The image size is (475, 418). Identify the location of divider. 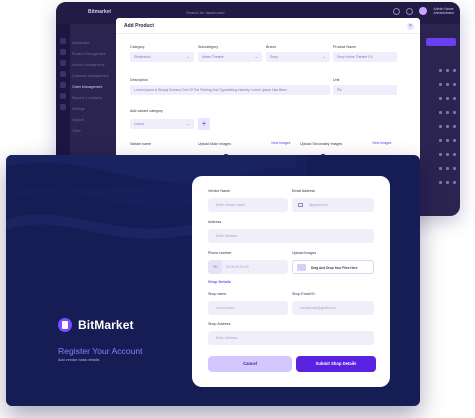
(268, 33).